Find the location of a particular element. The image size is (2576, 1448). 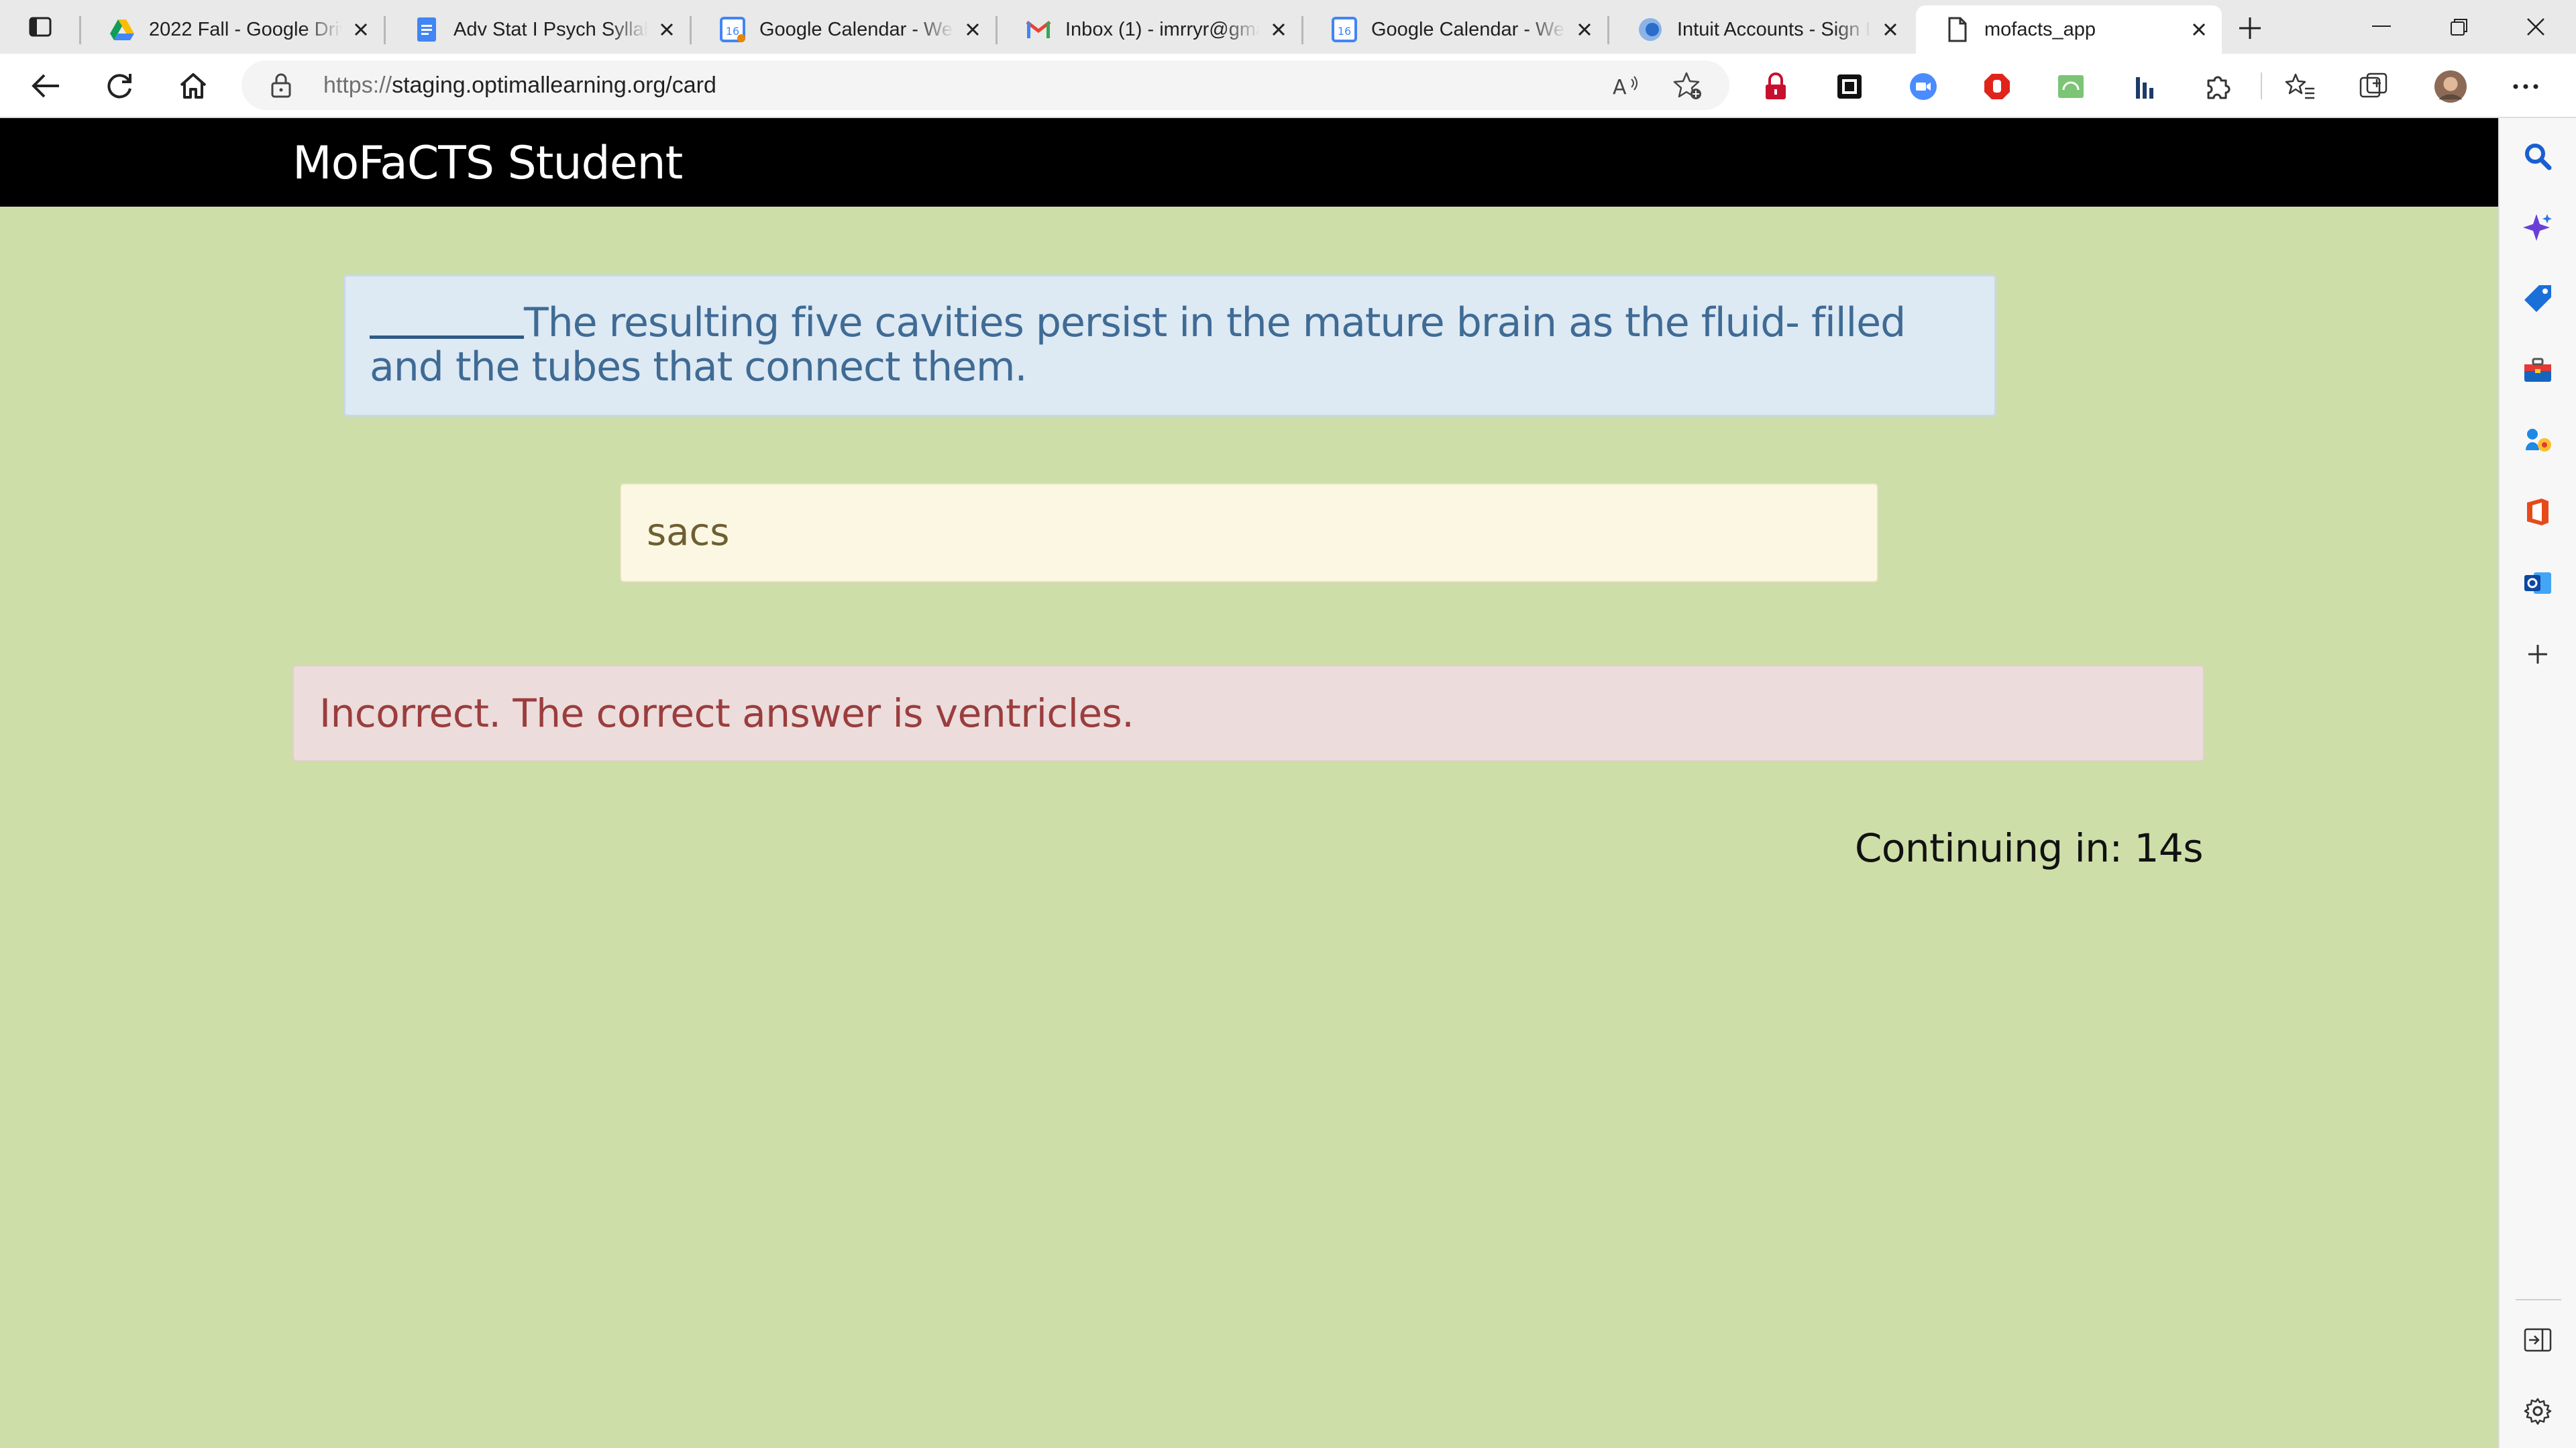

read-aloud-button: A is located at coordinates (1626, 86).